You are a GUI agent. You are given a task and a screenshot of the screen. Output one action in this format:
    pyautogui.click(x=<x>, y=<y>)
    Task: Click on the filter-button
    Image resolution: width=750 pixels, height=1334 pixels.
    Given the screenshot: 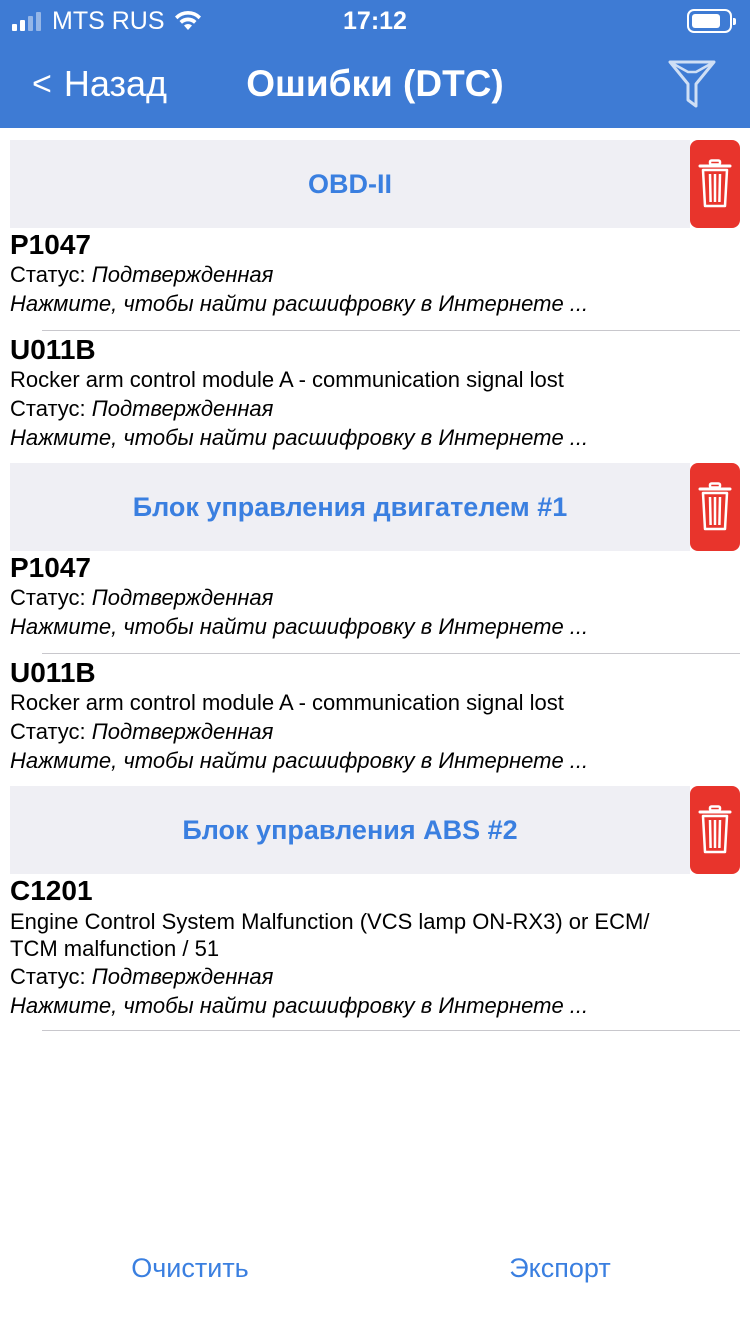 What is the action you would take?
    pyautogui.click(x=692, y=84)
    